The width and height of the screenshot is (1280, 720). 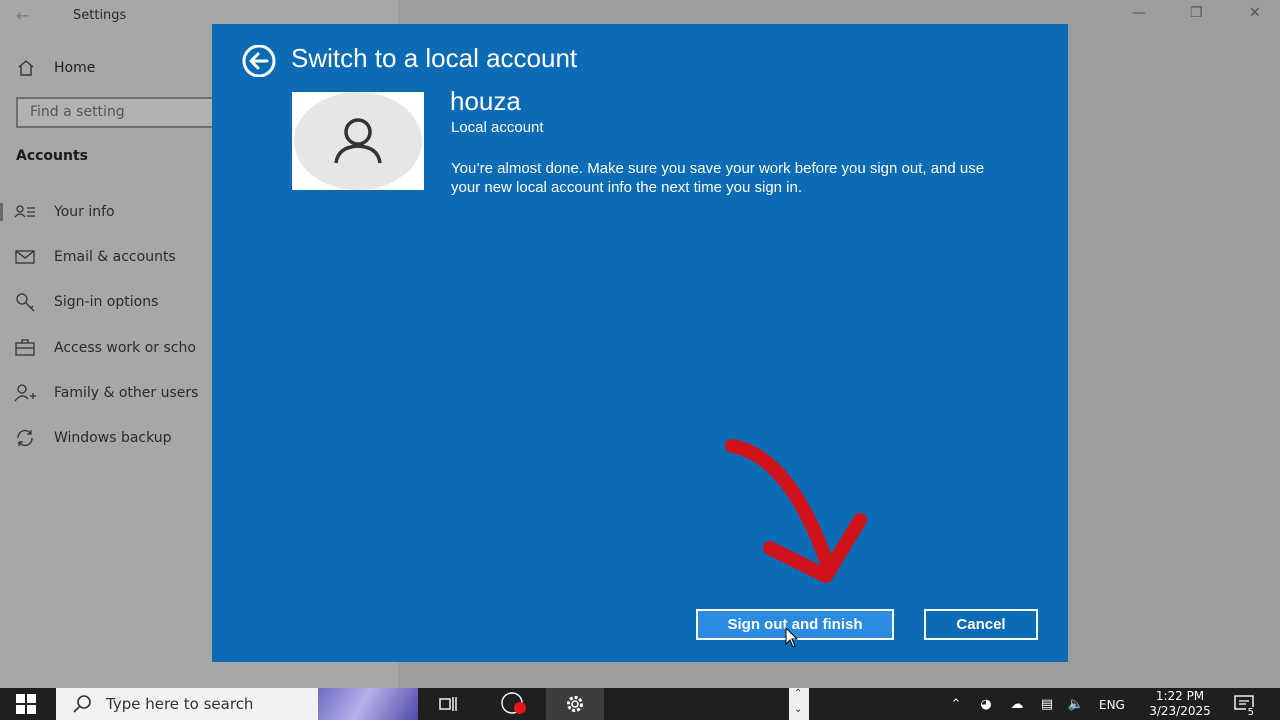 I want to click on mail-icon, so click(x=25, y=257).